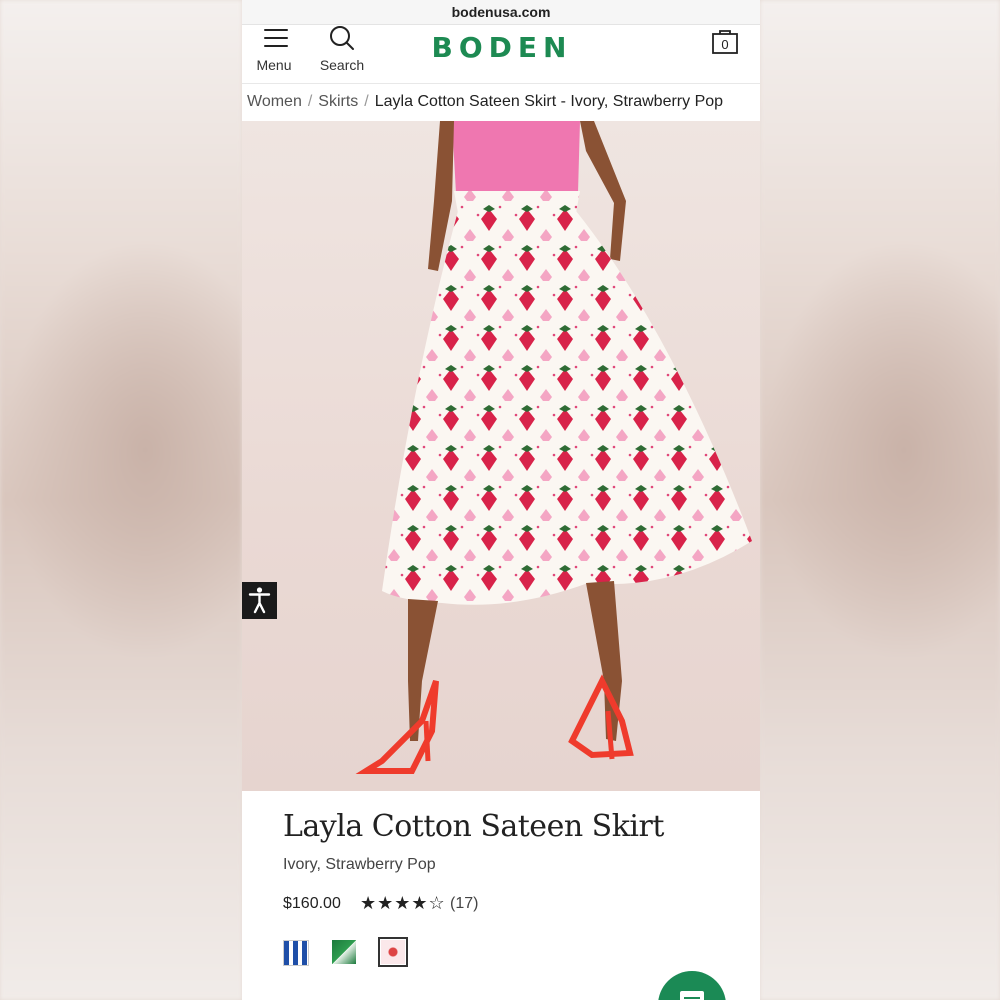 The width and height of the screenshot is (1000, 1000). I want to click on shopping-bag-icon: 0, so click(725, 42).